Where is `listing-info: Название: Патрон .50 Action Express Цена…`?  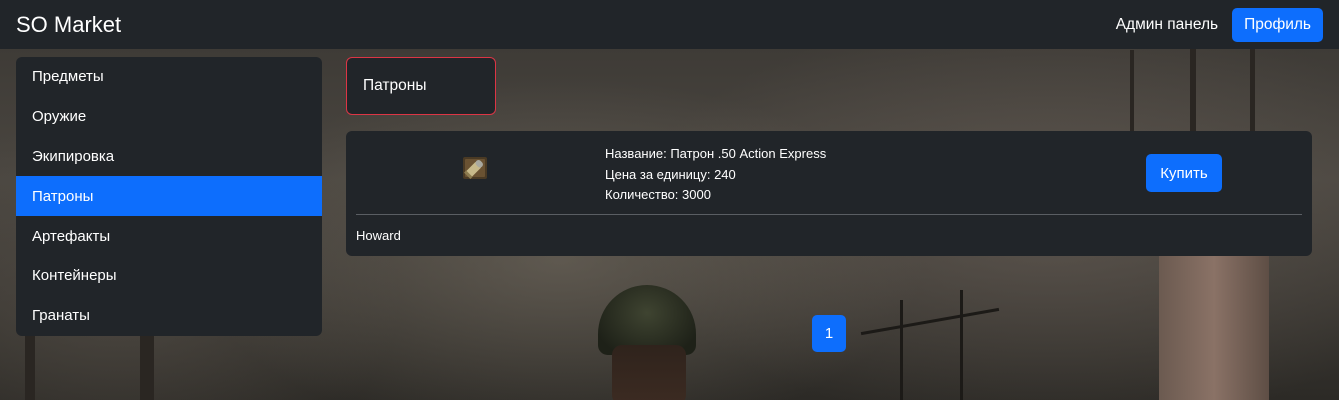 listing-info: Название: Патрон .50 Action Express Цена… is located at coordinates (715, 175).